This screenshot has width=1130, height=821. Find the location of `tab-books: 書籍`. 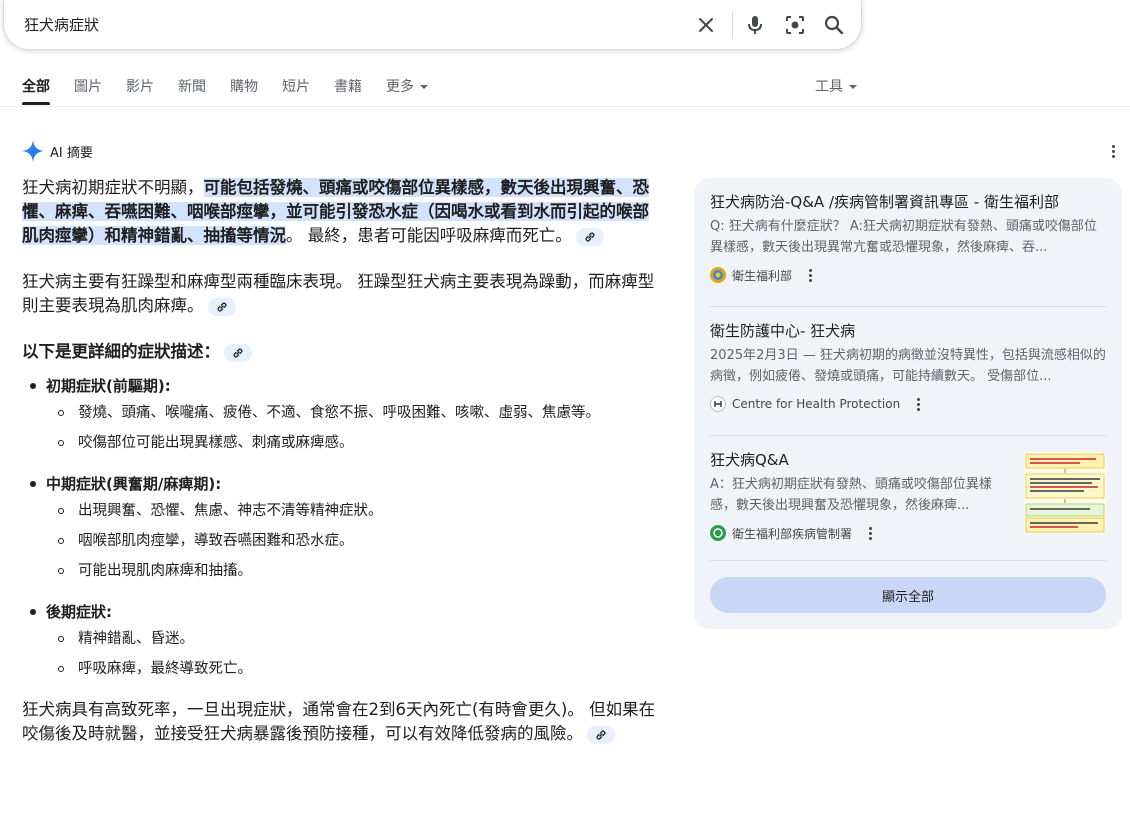

tab-books: 書籍 is located at coordinates (348, 86).